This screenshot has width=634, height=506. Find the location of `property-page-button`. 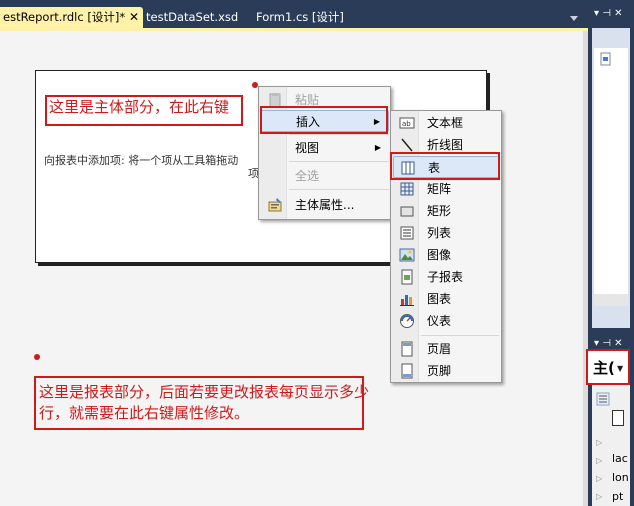

property-page-button is located at coordinates (618, 418).